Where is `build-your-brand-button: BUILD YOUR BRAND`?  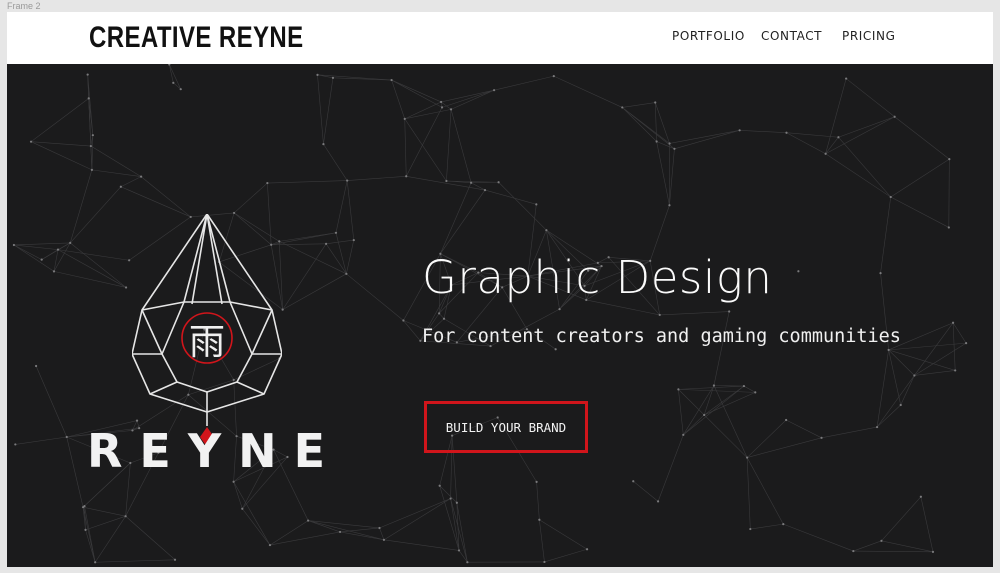
build-your-brand-button: BUILD YOUR BRAND is located at coordinates (506, 427).